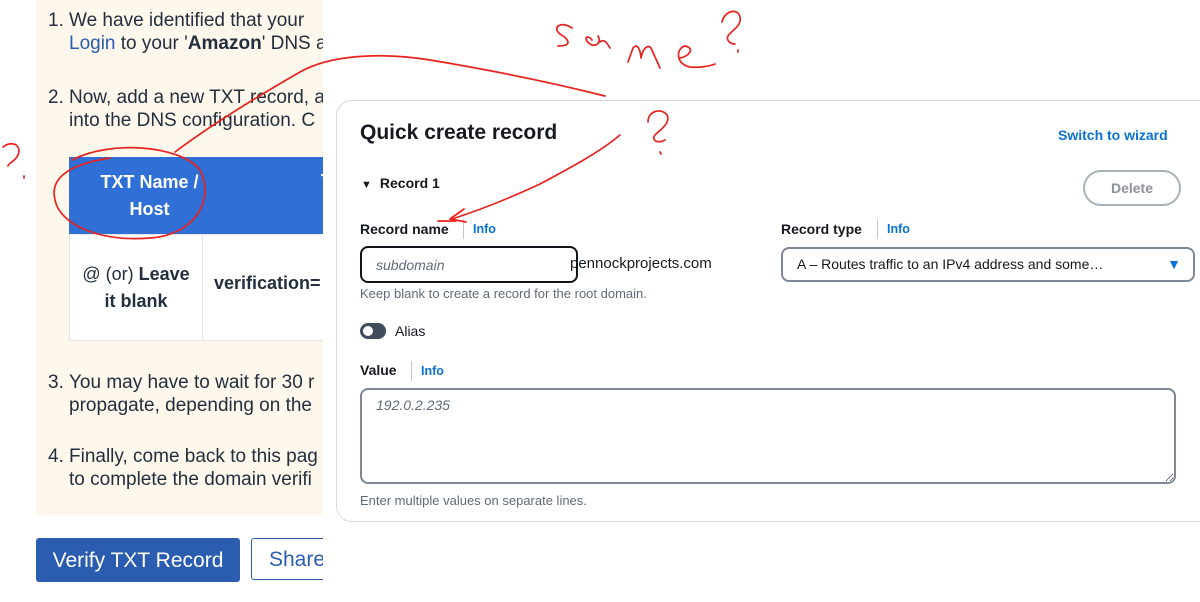 The image size is (1200, 602). Describe the element at coordinates (287, 559) in the screenshot. I see `share-button: Share` at that location.